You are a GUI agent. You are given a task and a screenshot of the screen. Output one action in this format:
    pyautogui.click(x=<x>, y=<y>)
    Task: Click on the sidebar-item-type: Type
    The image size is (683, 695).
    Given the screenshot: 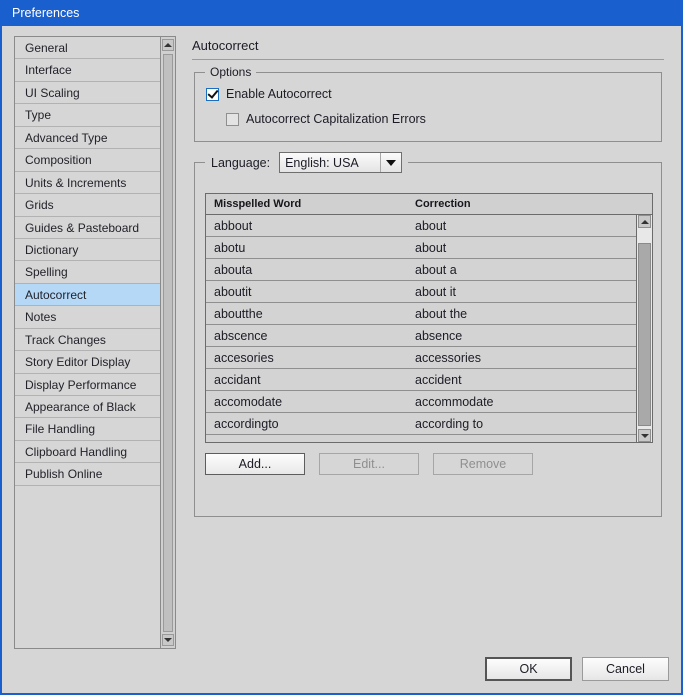 What is the action you would take?
    pyautogui.click(x=94, y=115)
    